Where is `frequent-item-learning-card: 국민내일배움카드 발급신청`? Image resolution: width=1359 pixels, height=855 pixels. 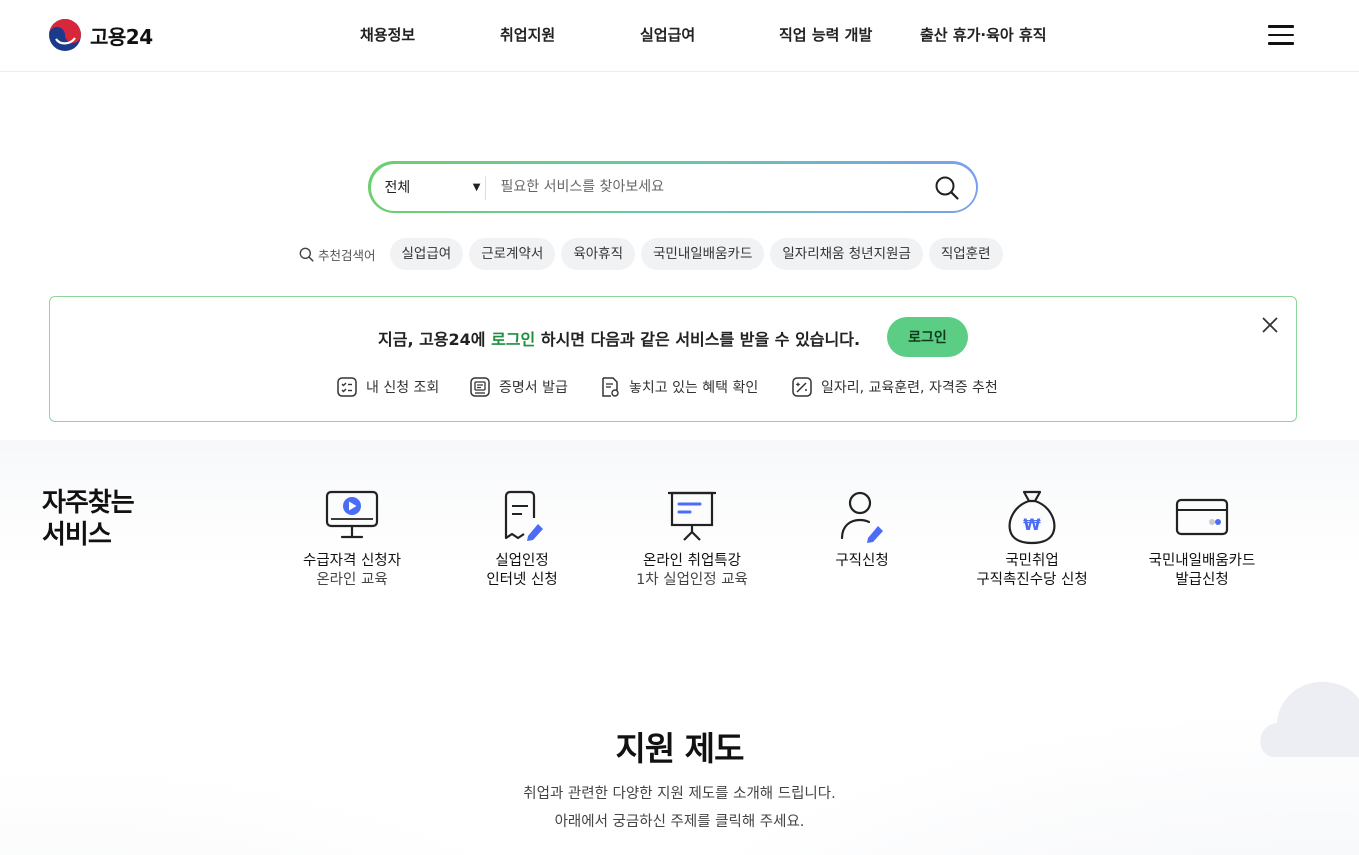
frequent-item-learning-card: 국민내일배움카드 발급신청 is located at coordinates (1202, 539).